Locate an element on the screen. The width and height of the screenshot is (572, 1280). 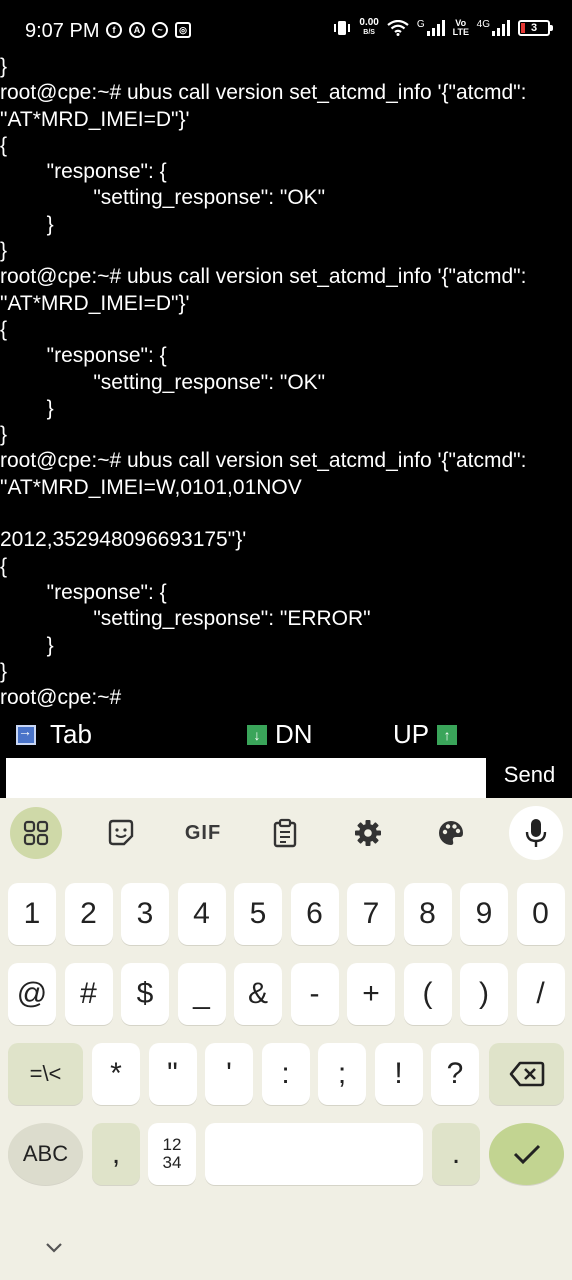
key: # is located at coordinates (88, 994).